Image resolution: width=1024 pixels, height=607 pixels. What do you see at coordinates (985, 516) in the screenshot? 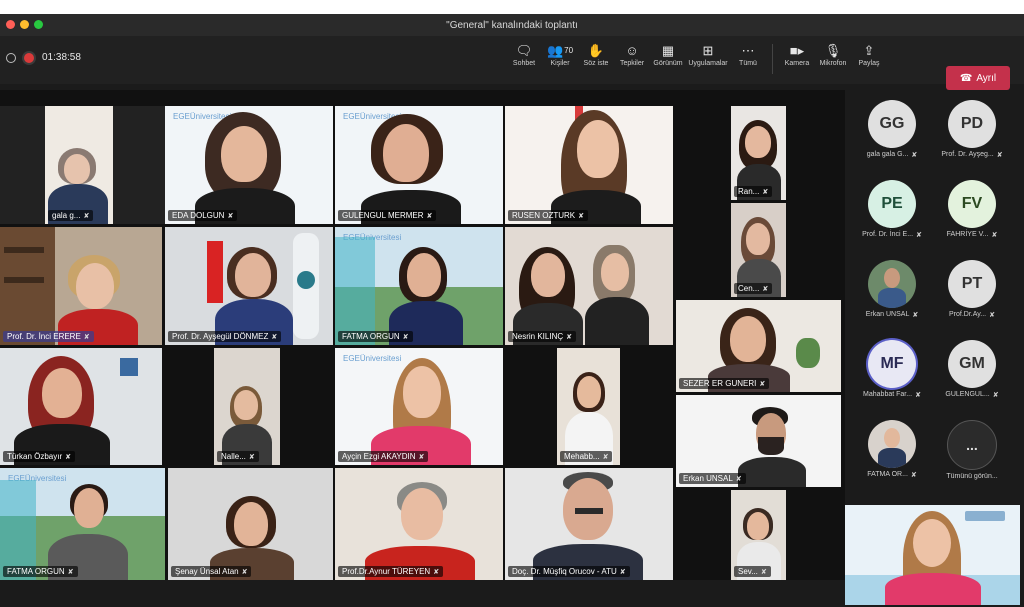
I see `banner-logo` at bounding box center [985, 516].